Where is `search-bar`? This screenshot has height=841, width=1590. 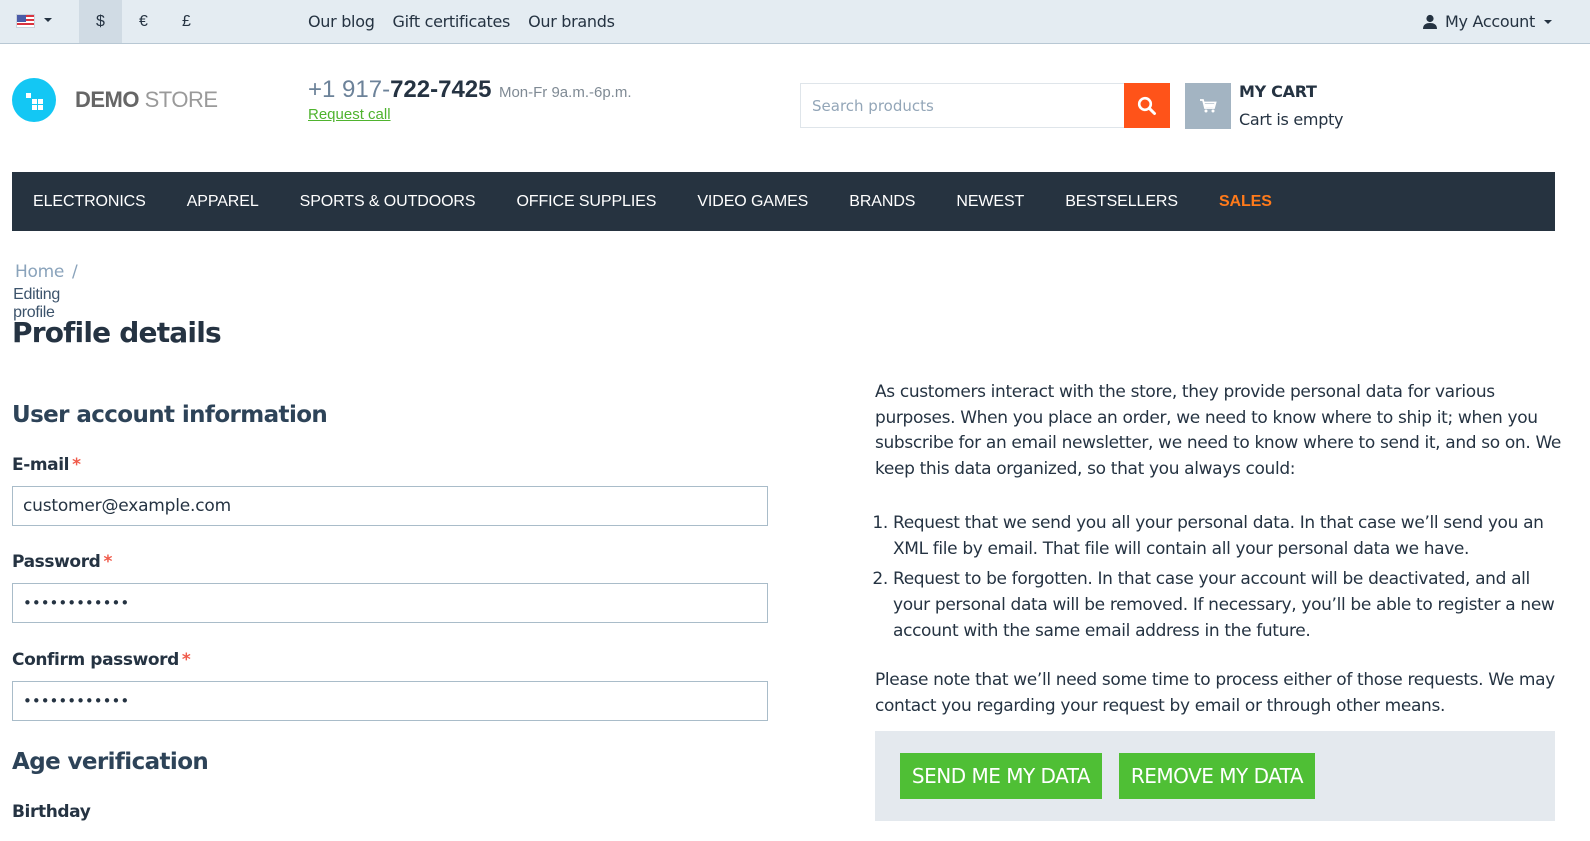 search-bar is located at coordinates (985, 105).